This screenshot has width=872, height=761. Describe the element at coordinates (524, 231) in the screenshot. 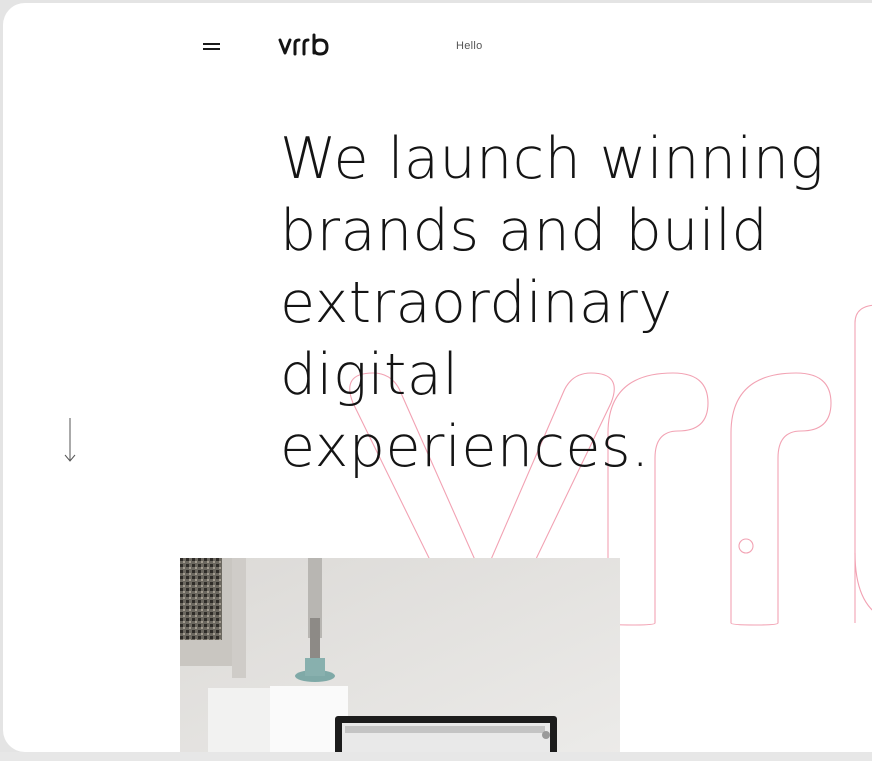

I see `headline-line: brands and build` at that location.